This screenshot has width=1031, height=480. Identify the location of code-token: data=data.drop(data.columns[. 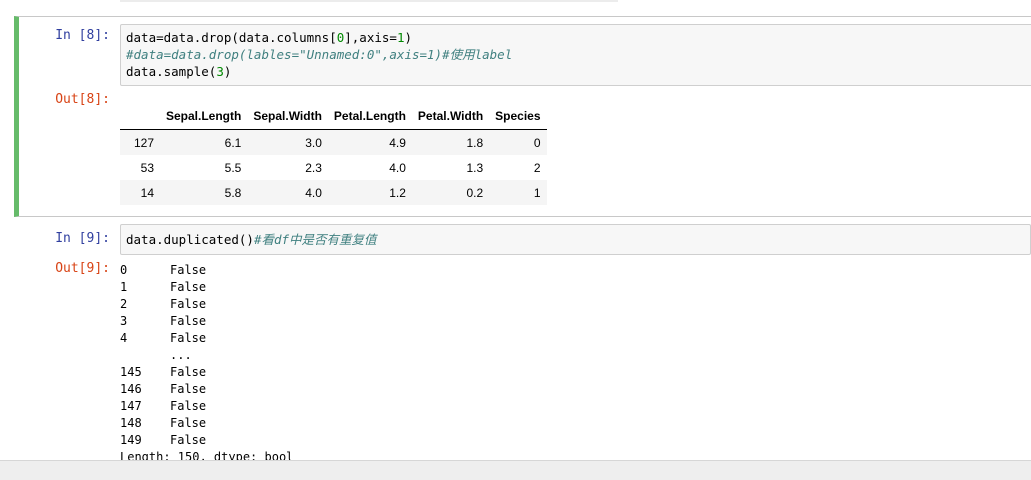
(231, 37).